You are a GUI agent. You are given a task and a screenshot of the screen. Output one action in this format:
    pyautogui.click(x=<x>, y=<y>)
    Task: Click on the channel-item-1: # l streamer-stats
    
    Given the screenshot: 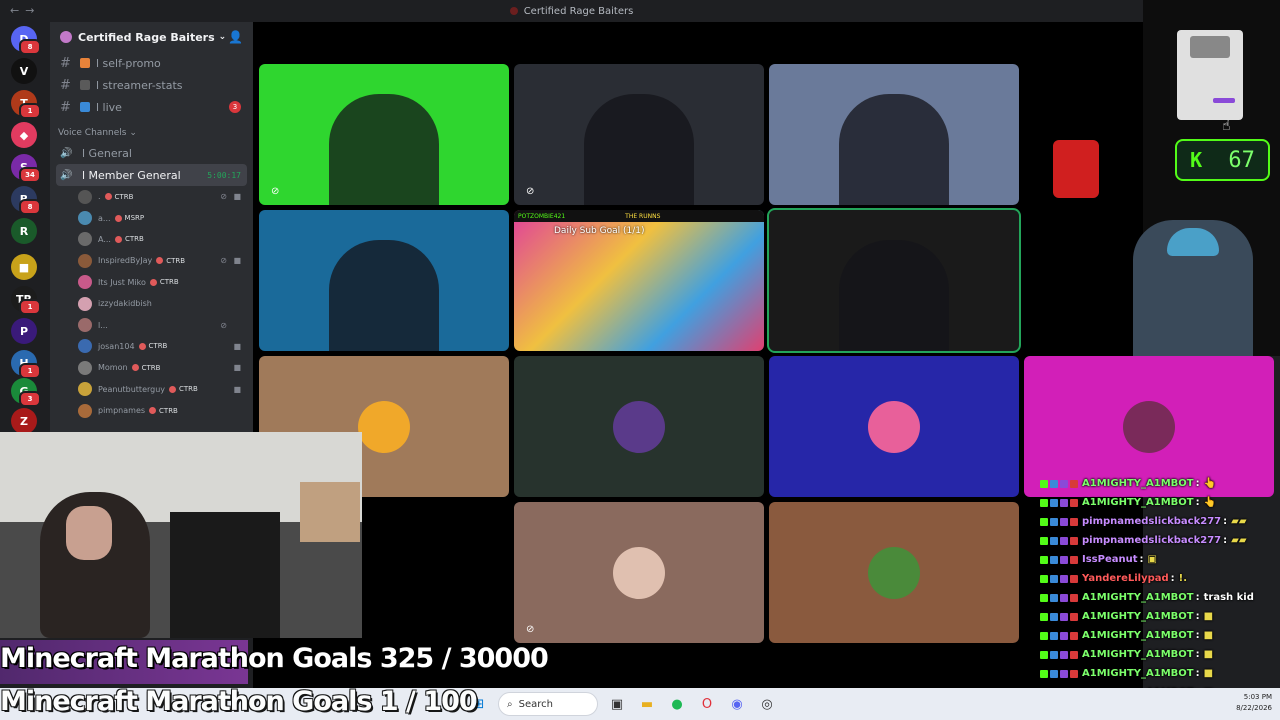 What is the action you would take?
    pyautogui.click(x=151, y=85)
    